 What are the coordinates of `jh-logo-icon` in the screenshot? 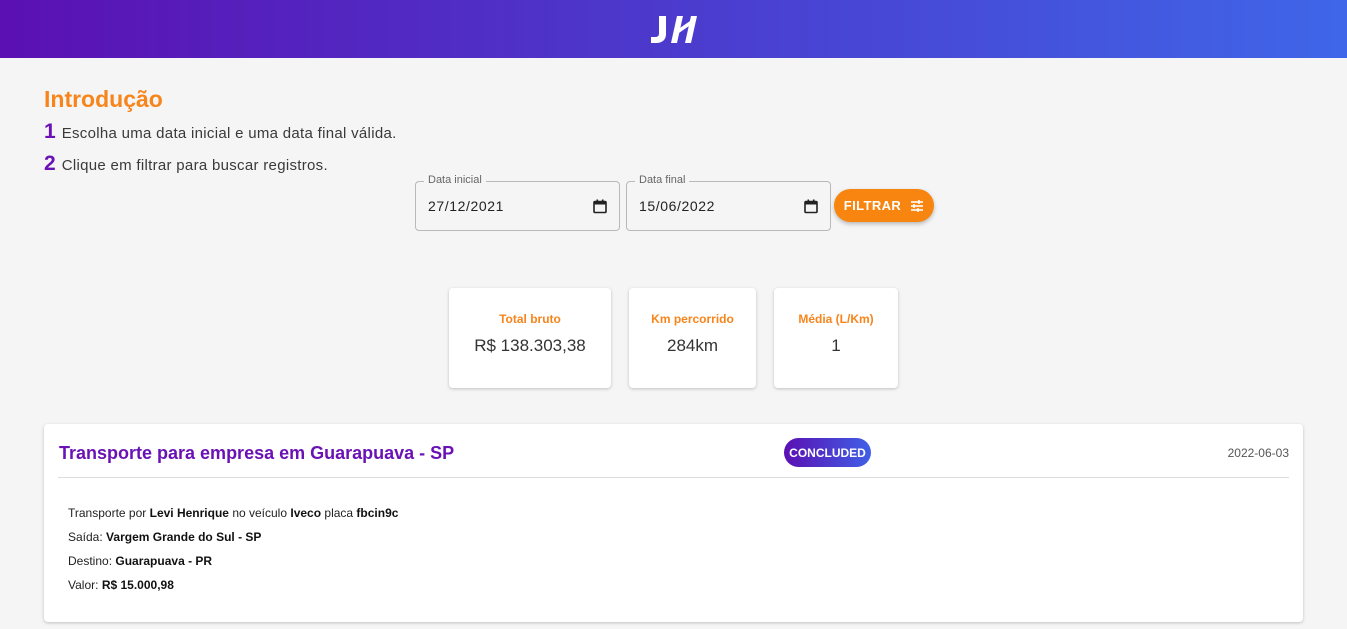 It's located at (674, 29).